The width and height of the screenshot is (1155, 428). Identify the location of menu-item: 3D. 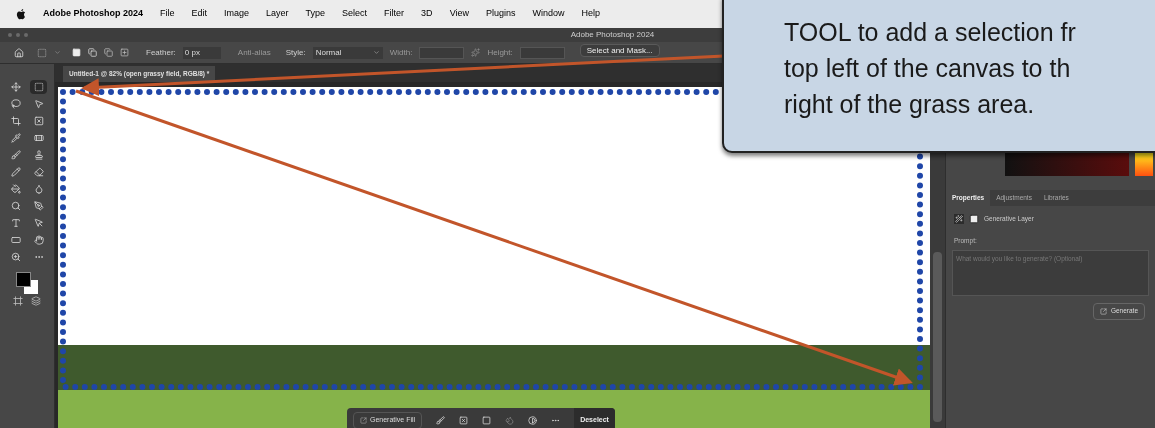
(427, 14).